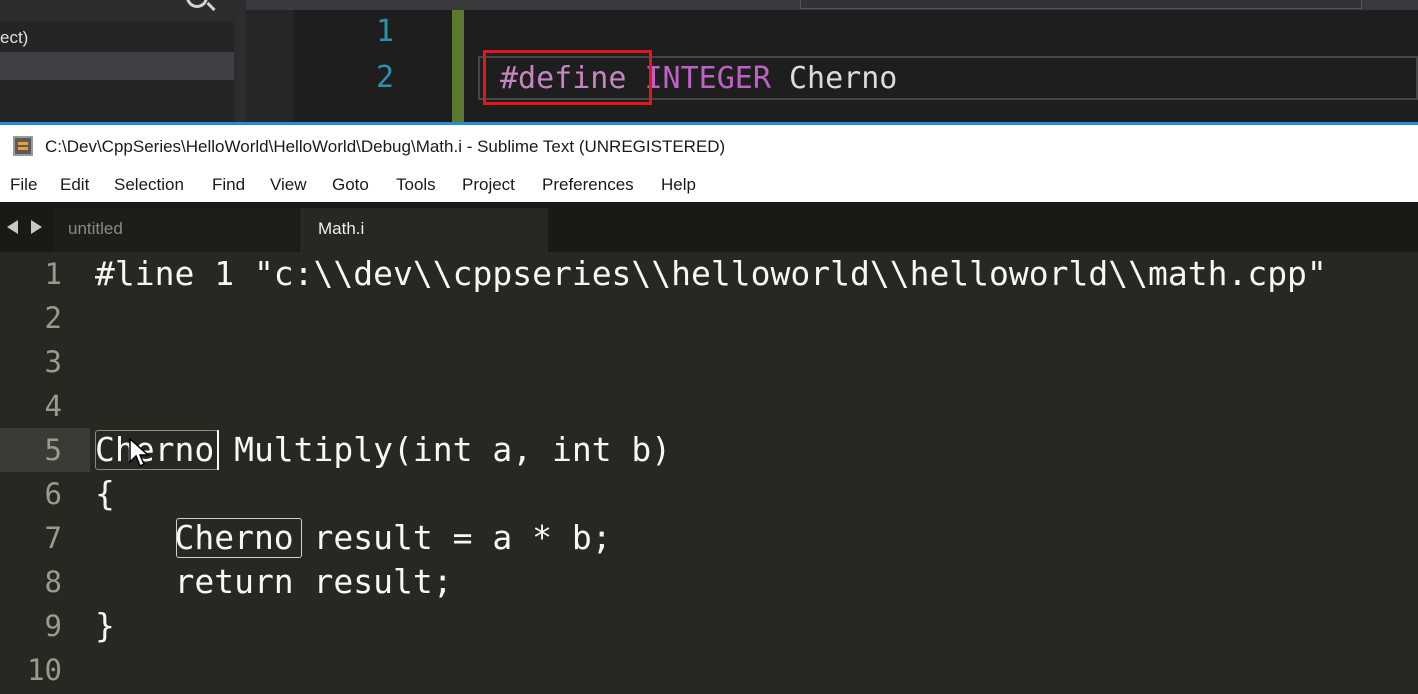  Describe the element at coordinates (176, 230) in the screenshot. I see `tab-untitled: untitled` at that location.